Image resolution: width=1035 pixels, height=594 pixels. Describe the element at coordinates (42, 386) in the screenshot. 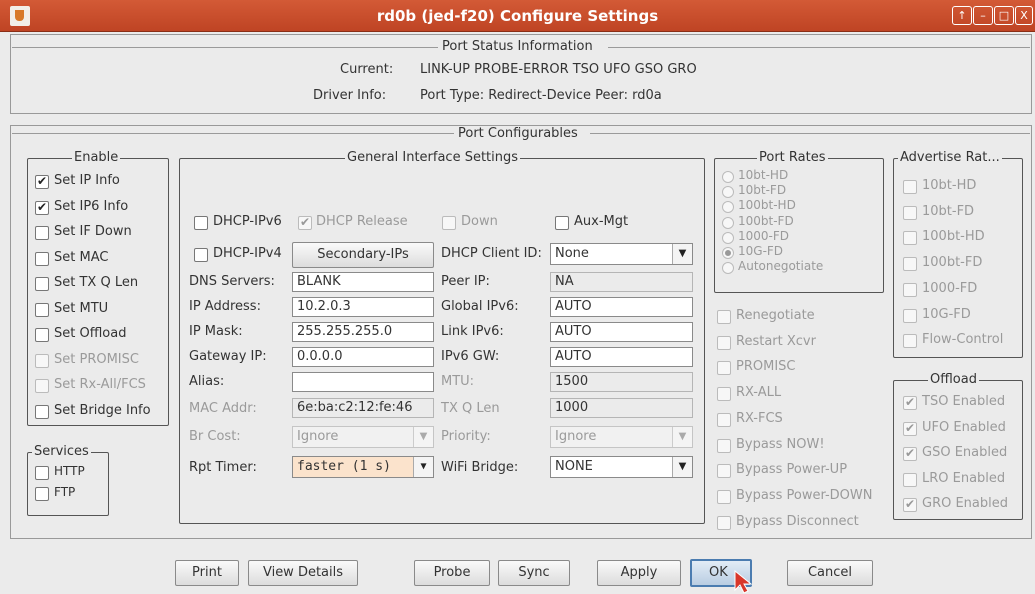

I see `set-rx-all-fcs-checkbox` at that location.